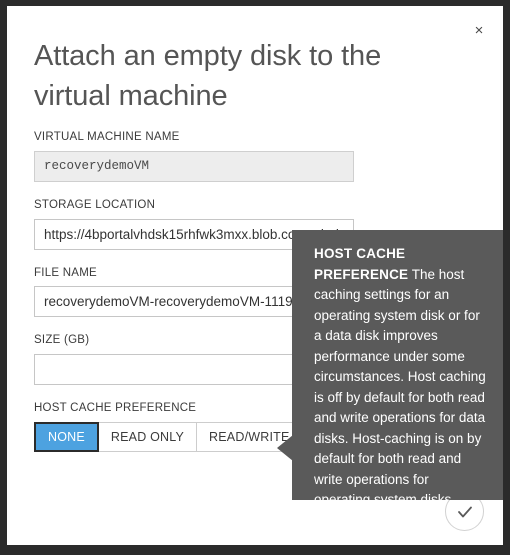 The width and height of the screenshot is (510, 555). I want to click on tooltip-title: HOST CACHE PREFERENCE, so click(361, 264).